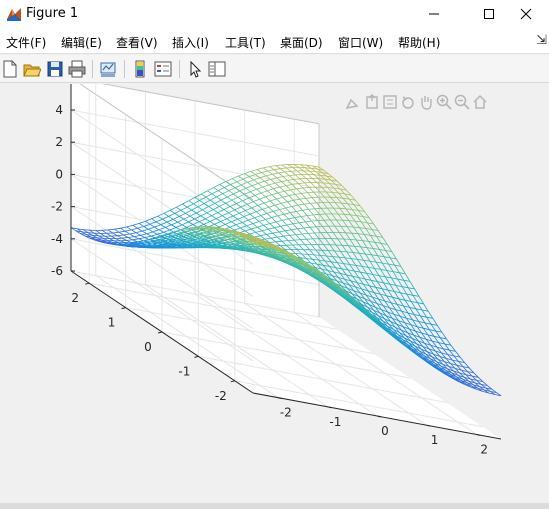  What do you see at coordinates (10, 69) in the screenshot?
I see `new-figure-icon` at bounding box center [10, 69].